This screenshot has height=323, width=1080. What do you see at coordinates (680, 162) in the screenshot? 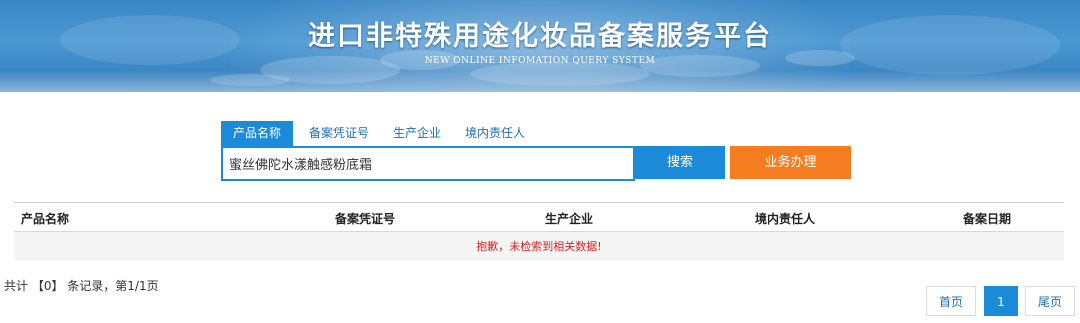
I see `search-button: 搜索` at bounding box center [680, 162].